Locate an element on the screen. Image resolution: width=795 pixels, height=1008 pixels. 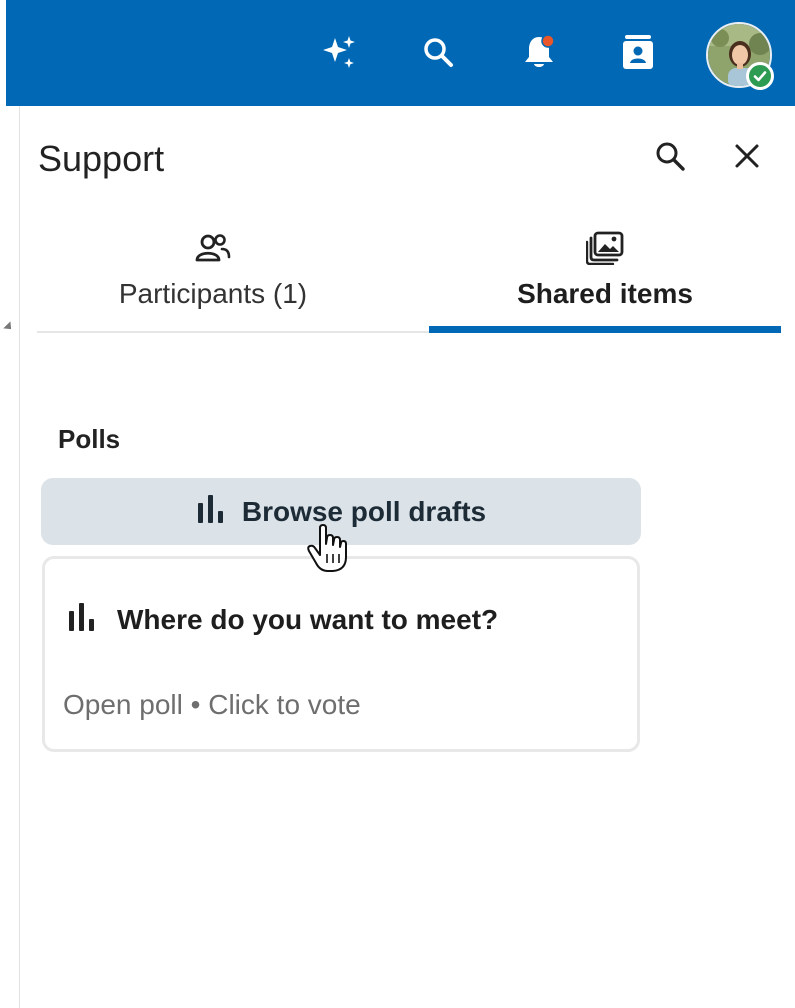
poll-question-row: Where do you want to meet? is located at coordinates (282, 619).